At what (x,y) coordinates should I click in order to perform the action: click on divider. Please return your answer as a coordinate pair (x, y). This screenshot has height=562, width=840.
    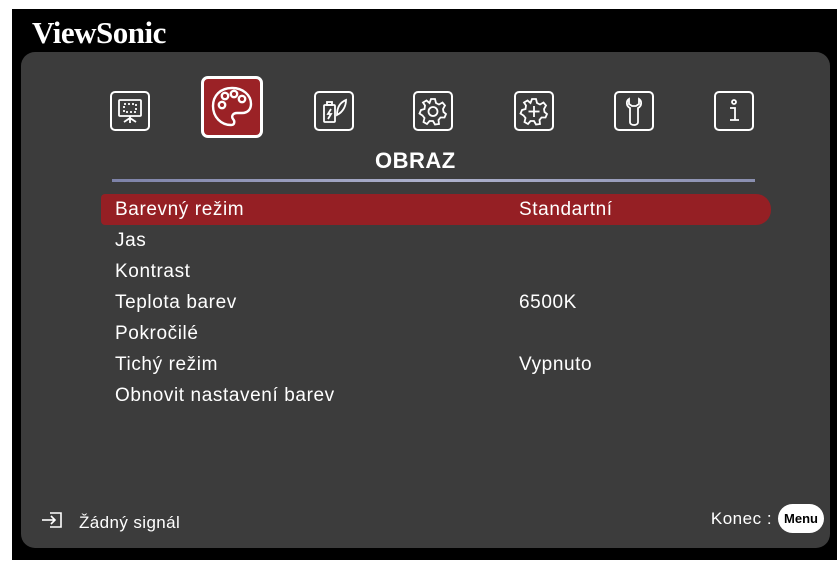
    Looking at the image, I should click on (433, 180).